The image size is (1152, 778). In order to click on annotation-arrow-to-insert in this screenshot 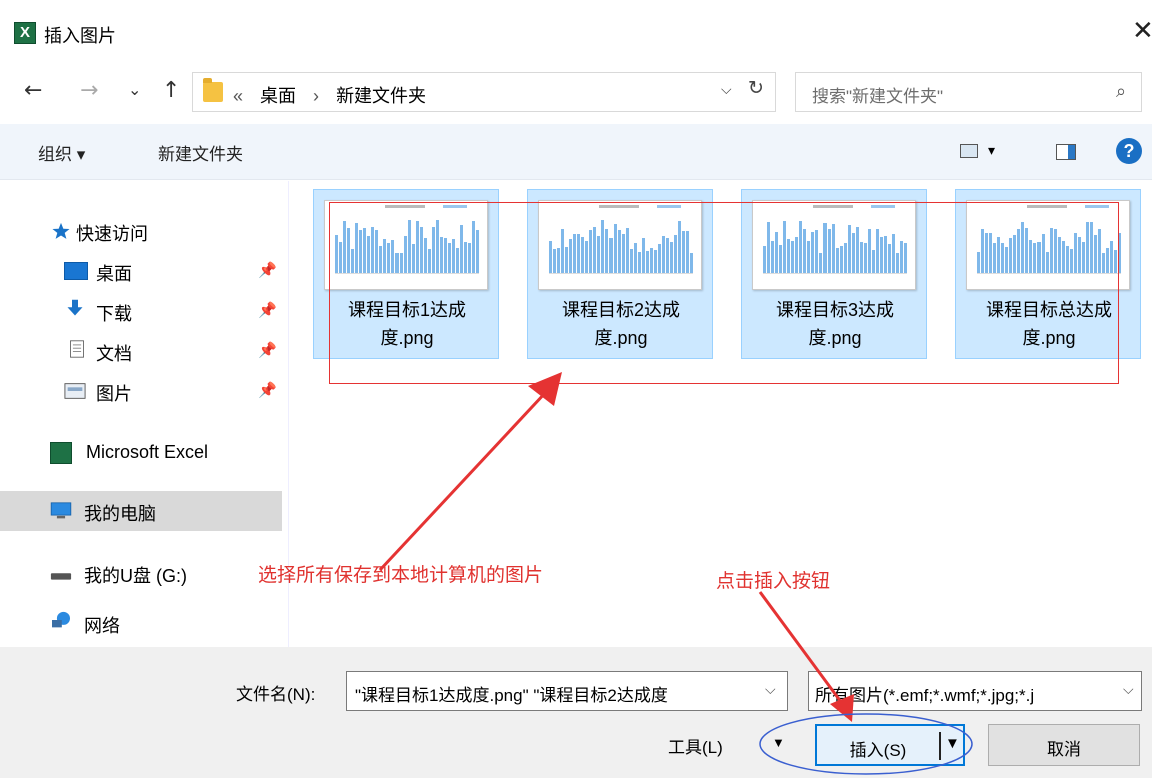, I will do `click(806, 656)`.